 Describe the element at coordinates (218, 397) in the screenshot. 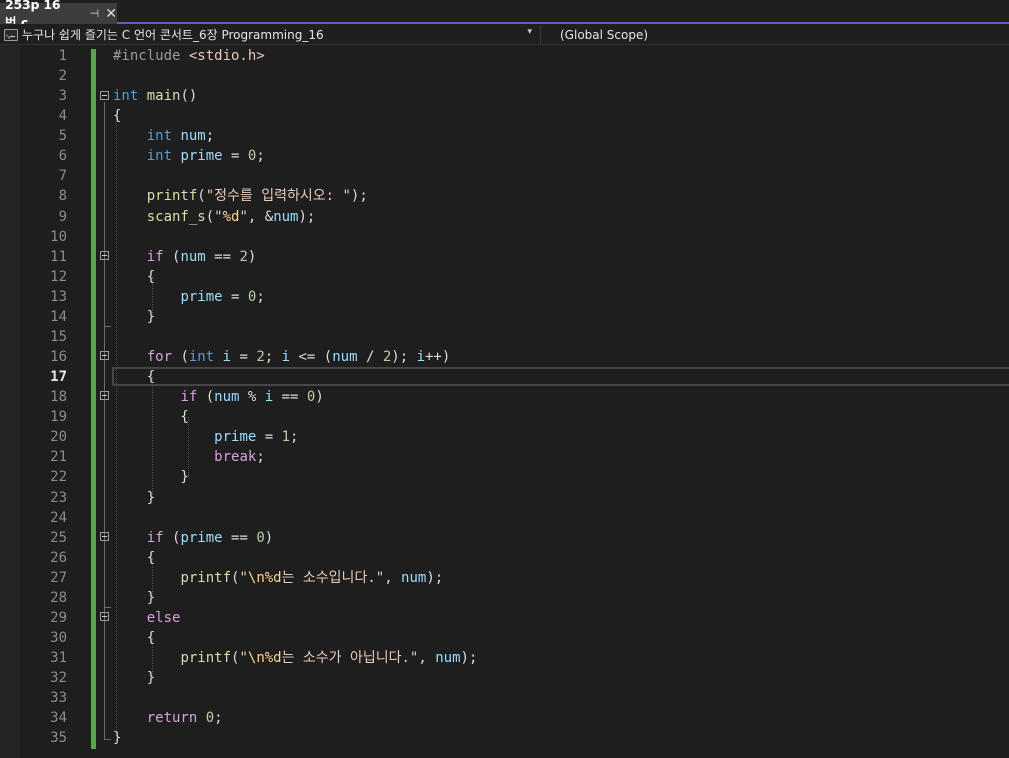

I see `code-text: if (num % i == 0)` at that location.